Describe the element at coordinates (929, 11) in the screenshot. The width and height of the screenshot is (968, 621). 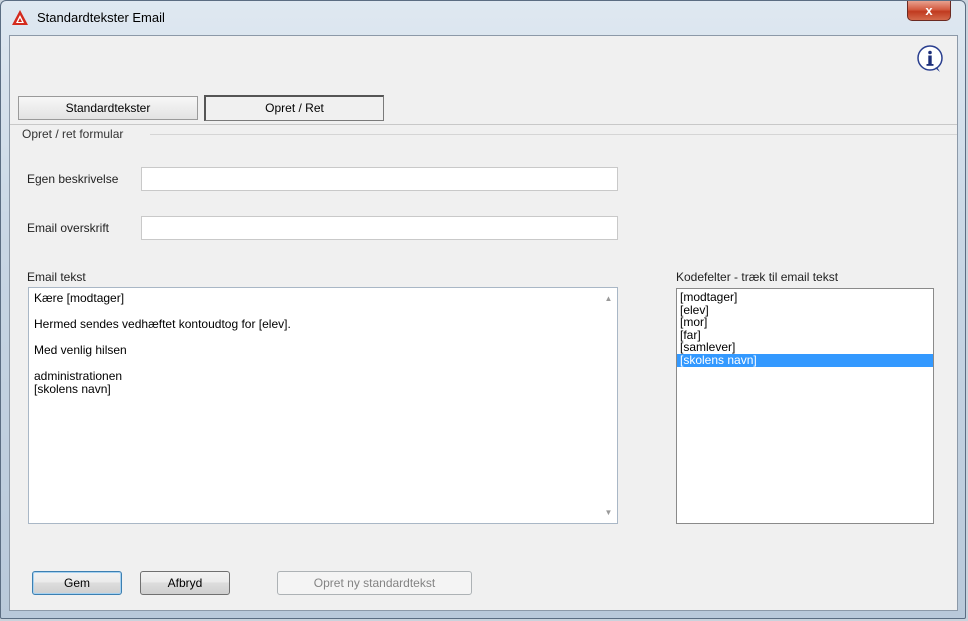
I see `close-button: x` at that location.